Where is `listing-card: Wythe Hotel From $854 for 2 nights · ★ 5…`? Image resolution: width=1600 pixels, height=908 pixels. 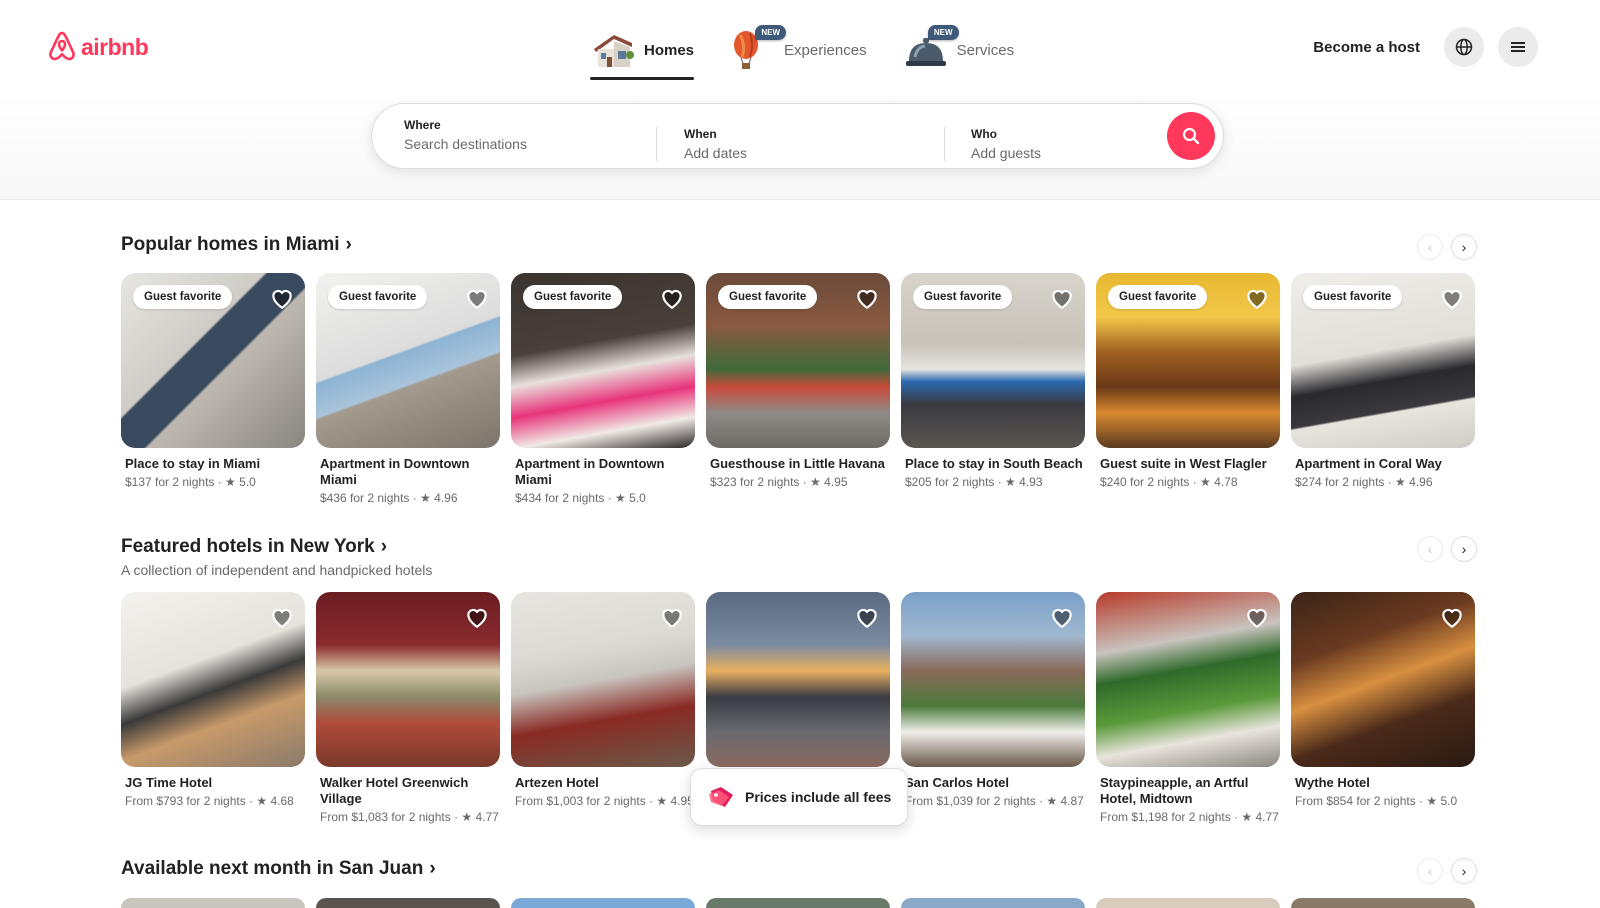 listing-card: Wythe Hotel From $854 for 2 nights · ★ 5… is located at coordinates (1383, 708).